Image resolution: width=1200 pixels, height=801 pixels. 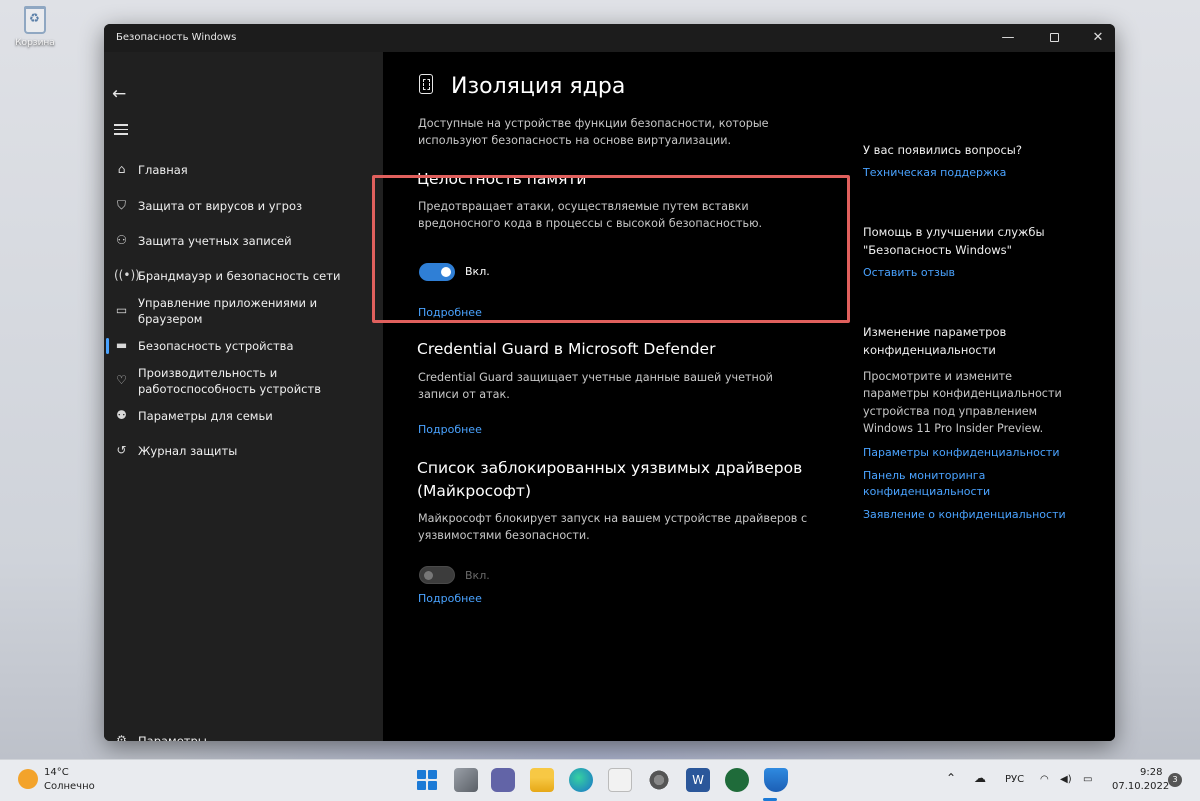 What do you see at coordinates (69, 786) in the screenshot?
I see `weather-description: Солнечно` at bounding box center [69, 786].